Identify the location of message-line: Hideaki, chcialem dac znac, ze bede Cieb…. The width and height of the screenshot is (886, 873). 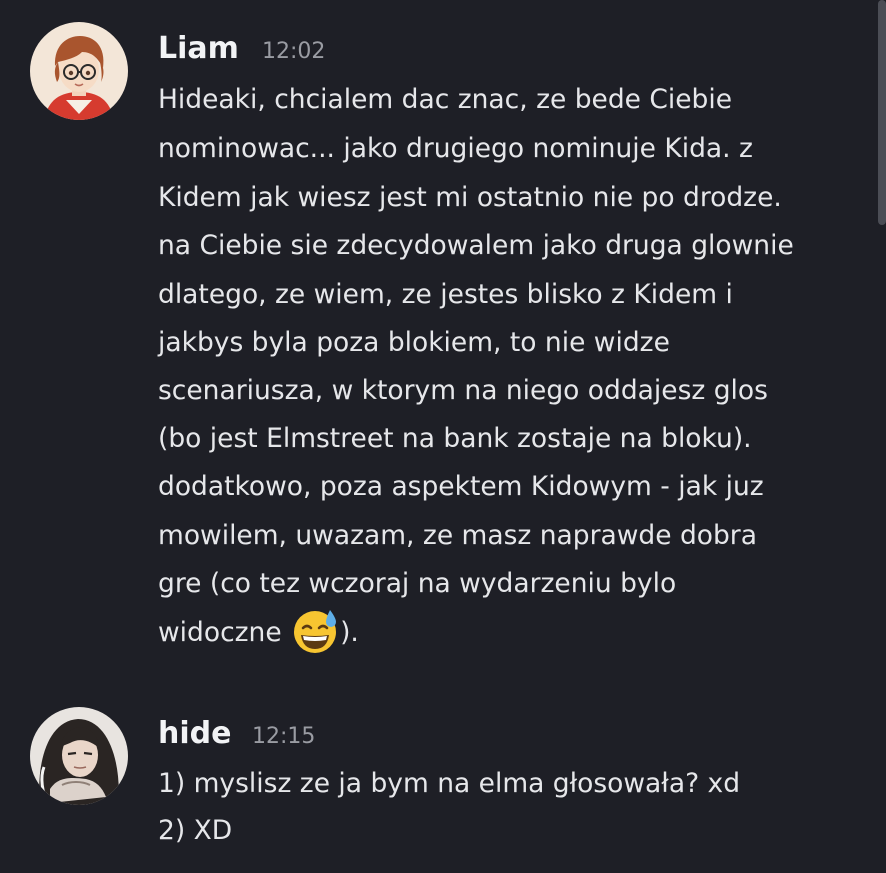
(445, 99).